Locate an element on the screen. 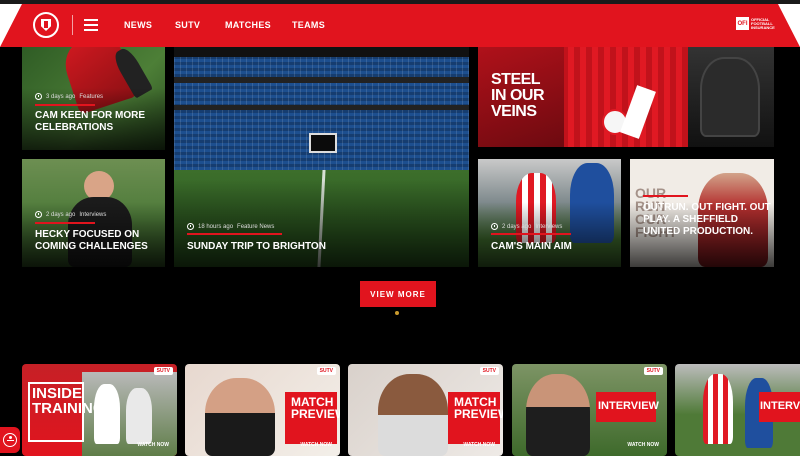 This screenshot has width=800, height=456. video-card-interview-1: INTERVIEW SUTV WATCH NOW is located at coordinates (589, 410).